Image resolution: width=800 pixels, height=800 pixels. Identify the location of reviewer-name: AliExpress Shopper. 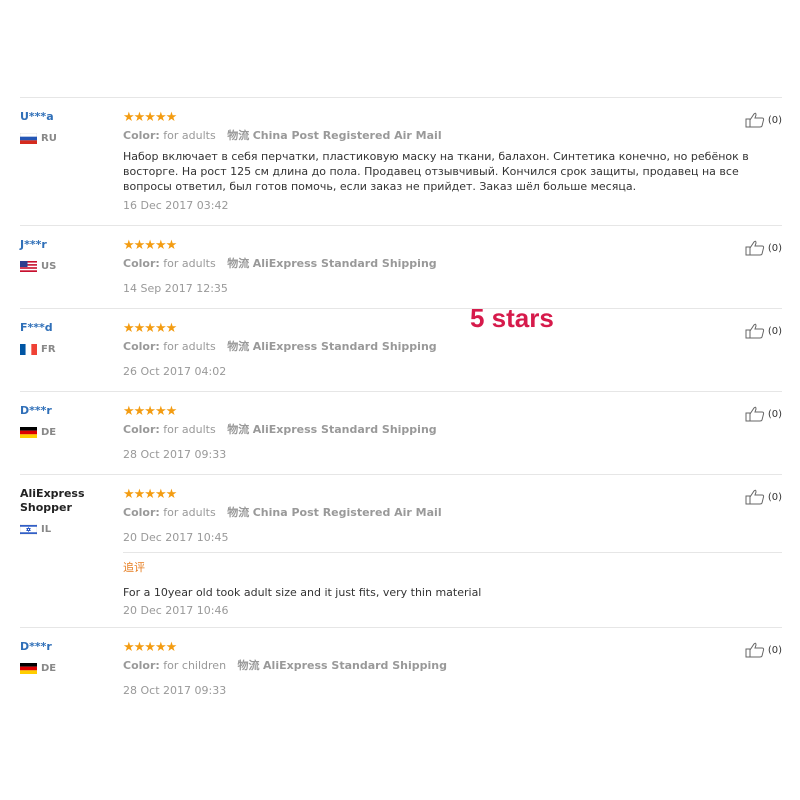
(67, 501).